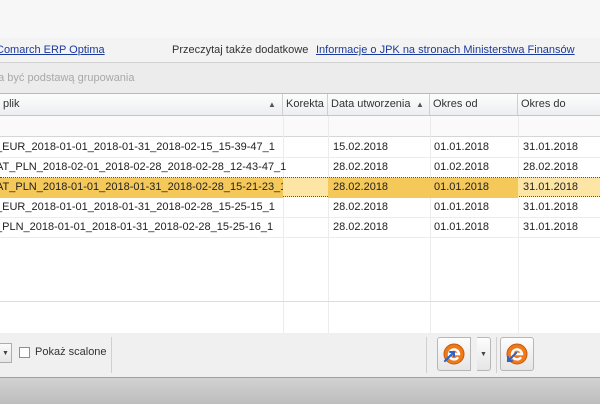  Describe the element at coordinates (455, 104) in the screenshot. I see `column-header-period-from-label: Okres od` at that location.